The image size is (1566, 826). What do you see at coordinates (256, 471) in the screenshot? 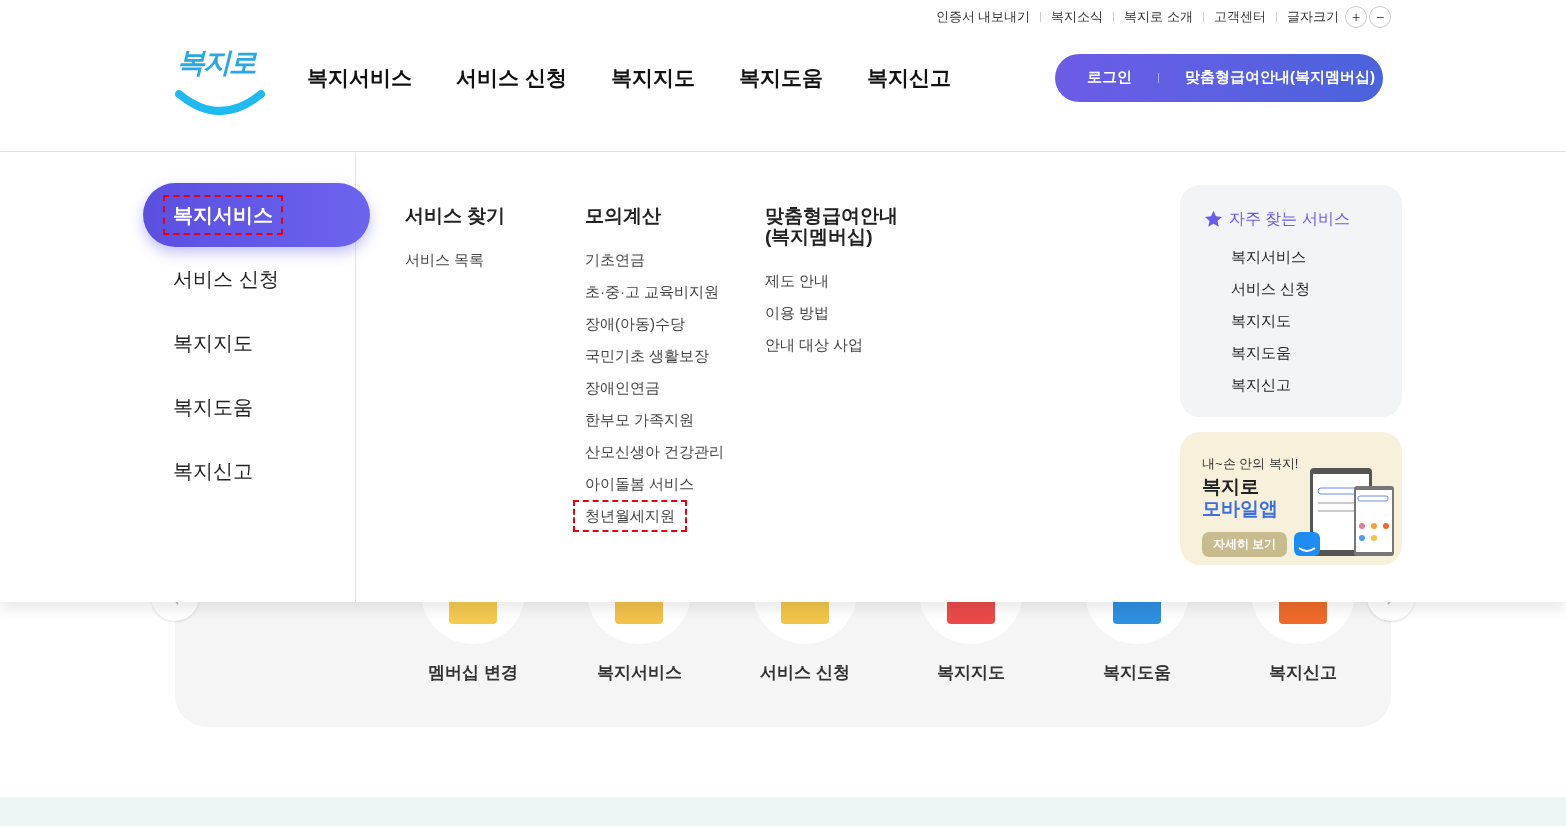
I see `side-menu-item: 복지신고` at bounding box center [256, 471].